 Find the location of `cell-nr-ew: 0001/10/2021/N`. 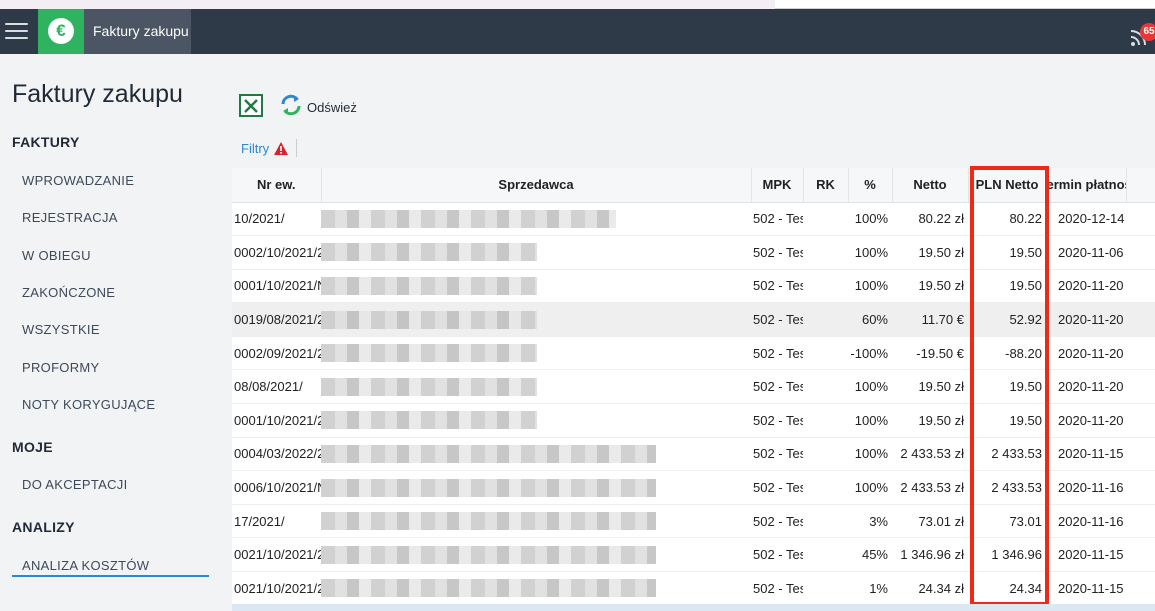

cell-nr-ew: 0001/10/2021/N is located at coordinates (276, 286).